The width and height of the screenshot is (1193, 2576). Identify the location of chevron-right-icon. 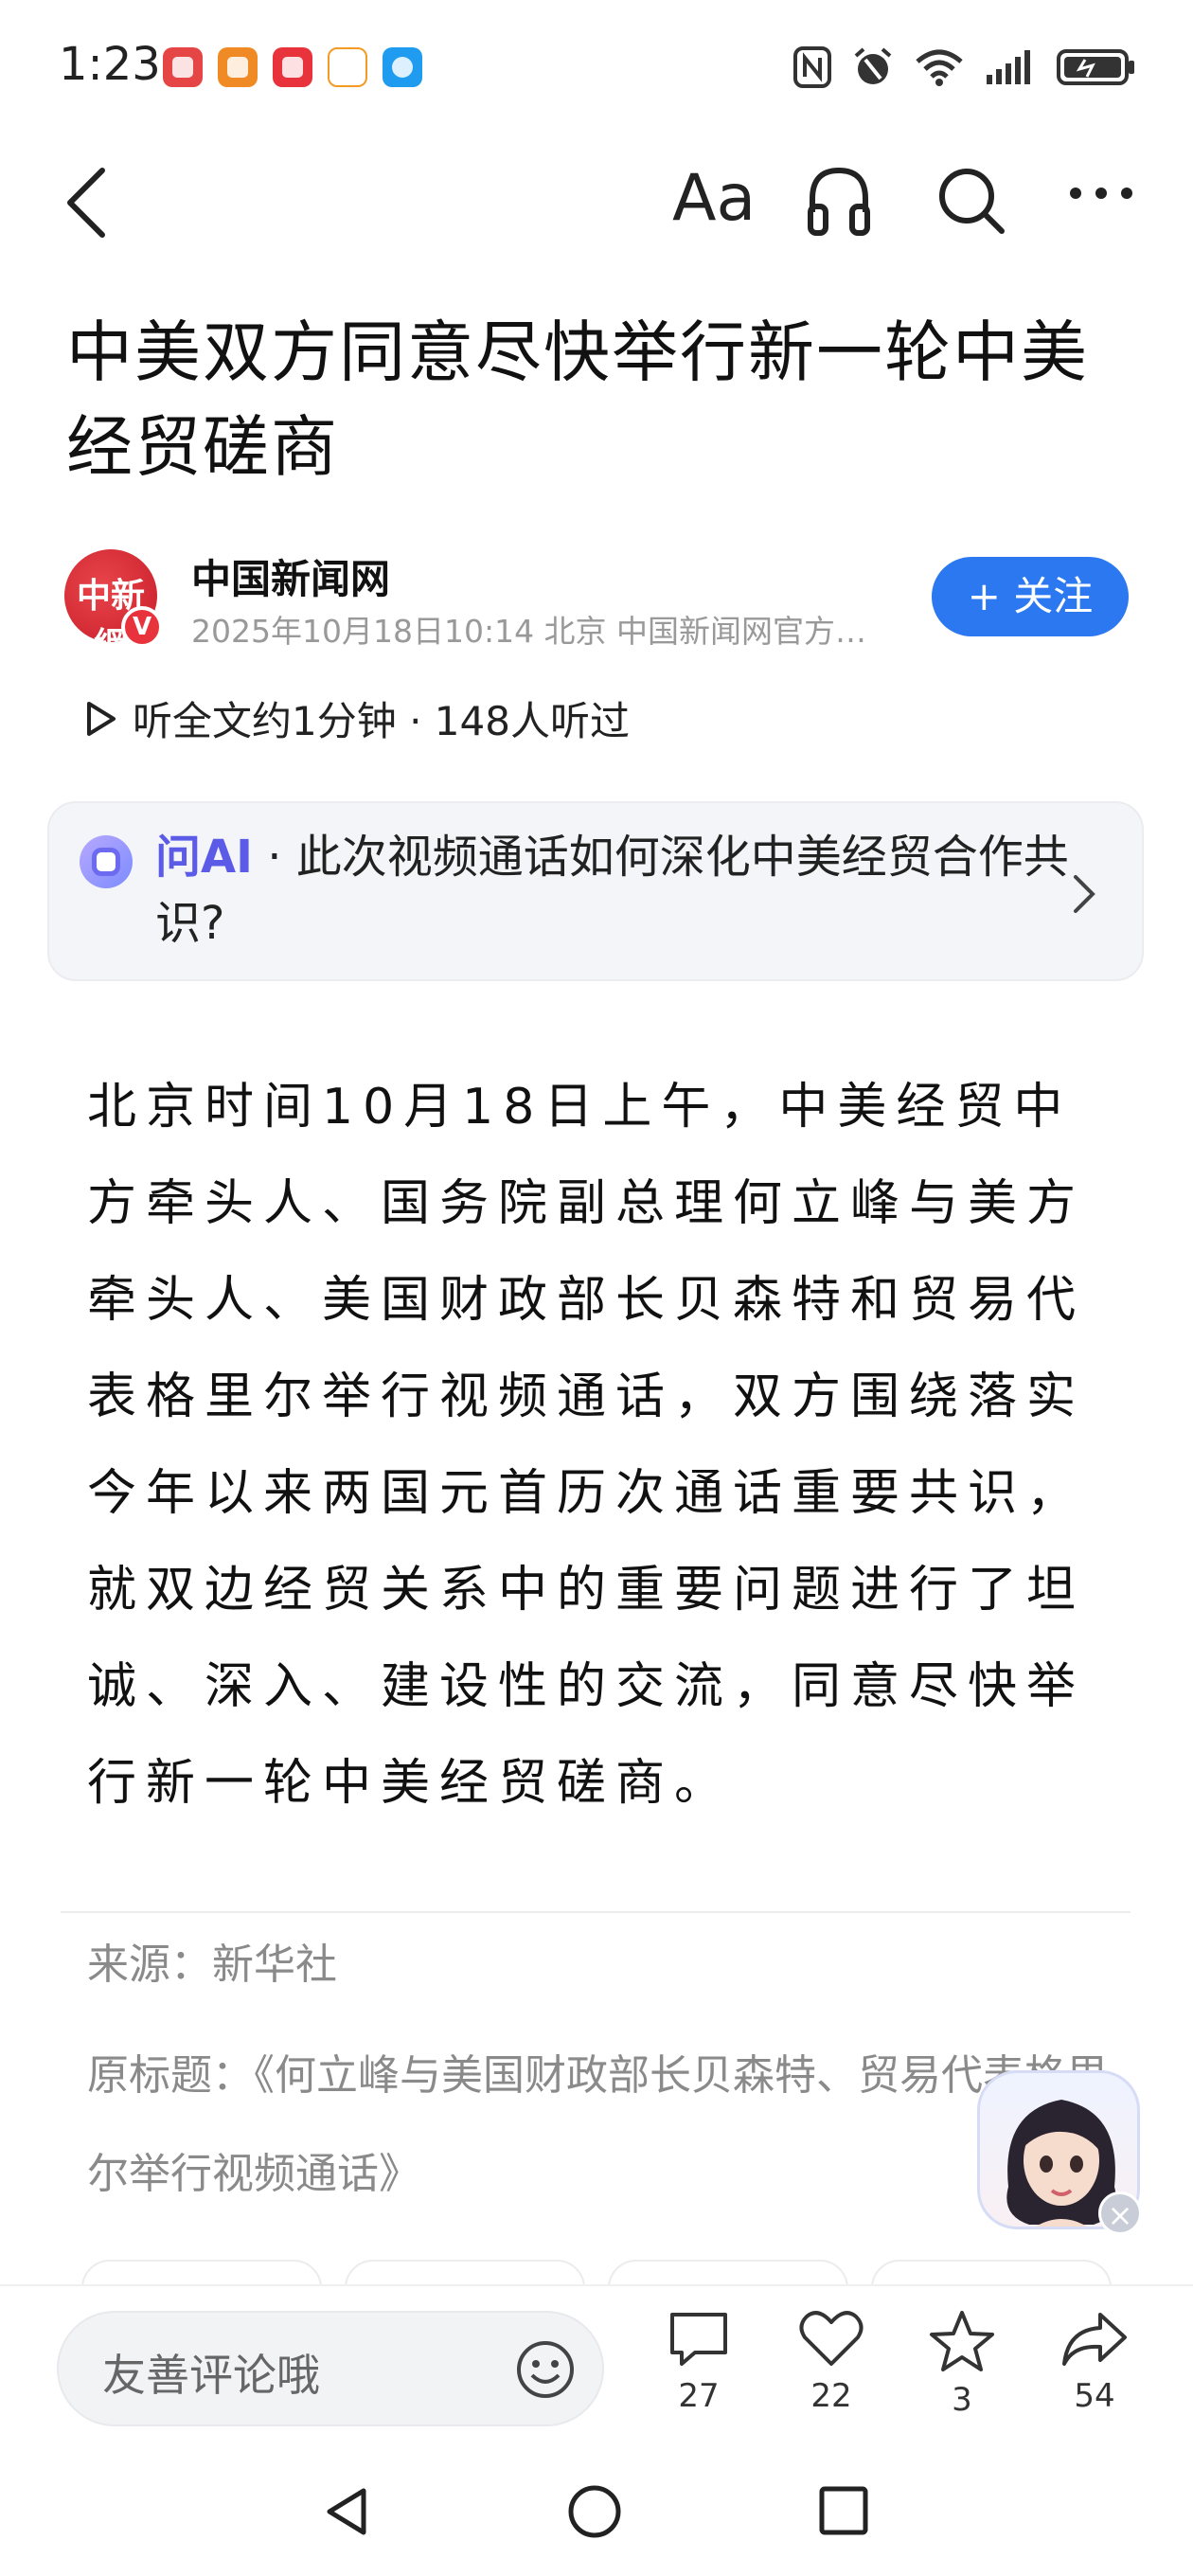
(1084, 894).